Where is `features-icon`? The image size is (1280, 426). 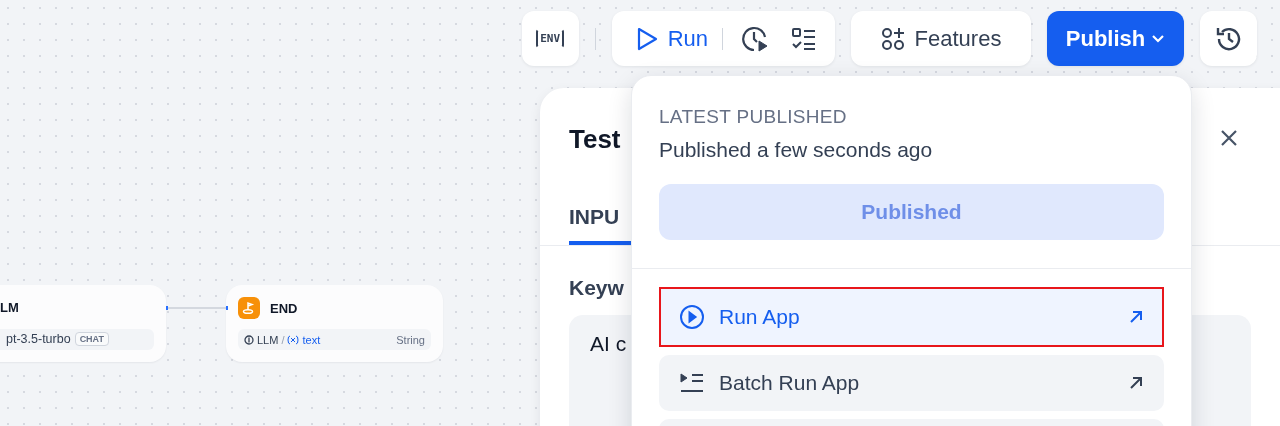 features-icon is located at coordinates (892, 38).